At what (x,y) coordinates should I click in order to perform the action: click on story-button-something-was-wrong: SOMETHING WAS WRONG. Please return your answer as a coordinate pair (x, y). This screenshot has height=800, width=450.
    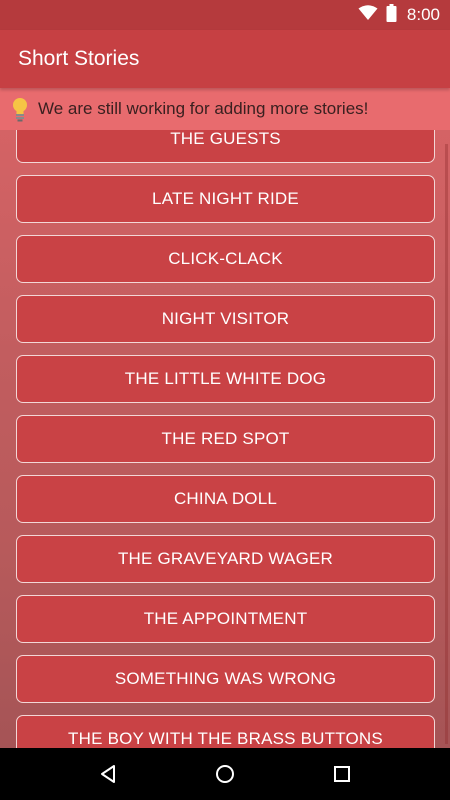
    Looking at the image, I should click on (225, 679).